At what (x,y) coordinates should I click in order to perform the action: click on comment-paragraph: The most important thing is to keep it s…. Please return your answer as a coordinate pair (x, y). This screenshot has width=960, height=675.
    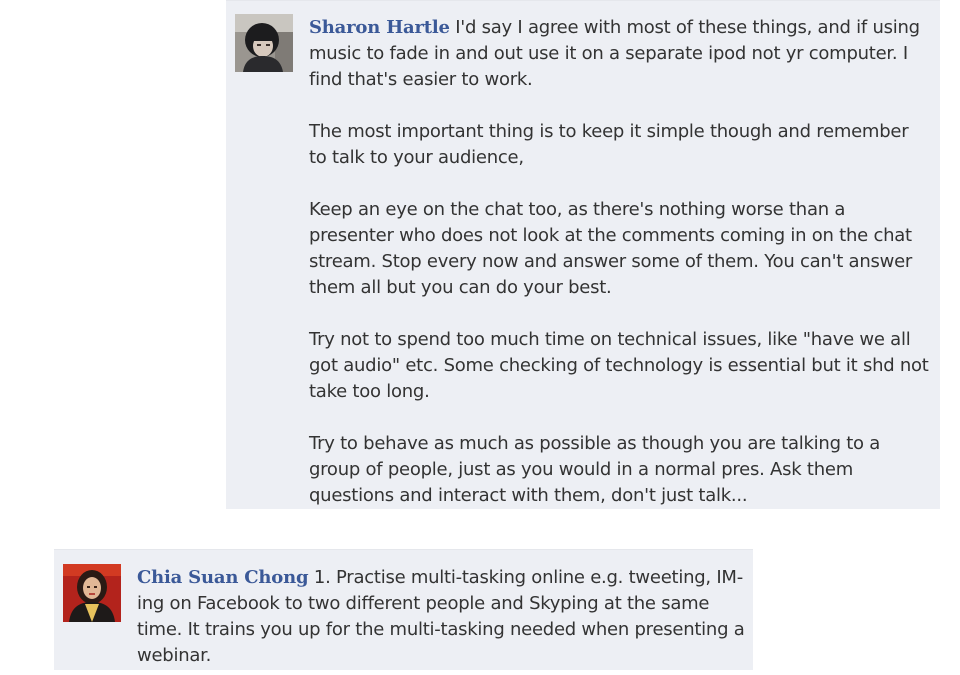
    Looking at the image, I should click on (609, 144).